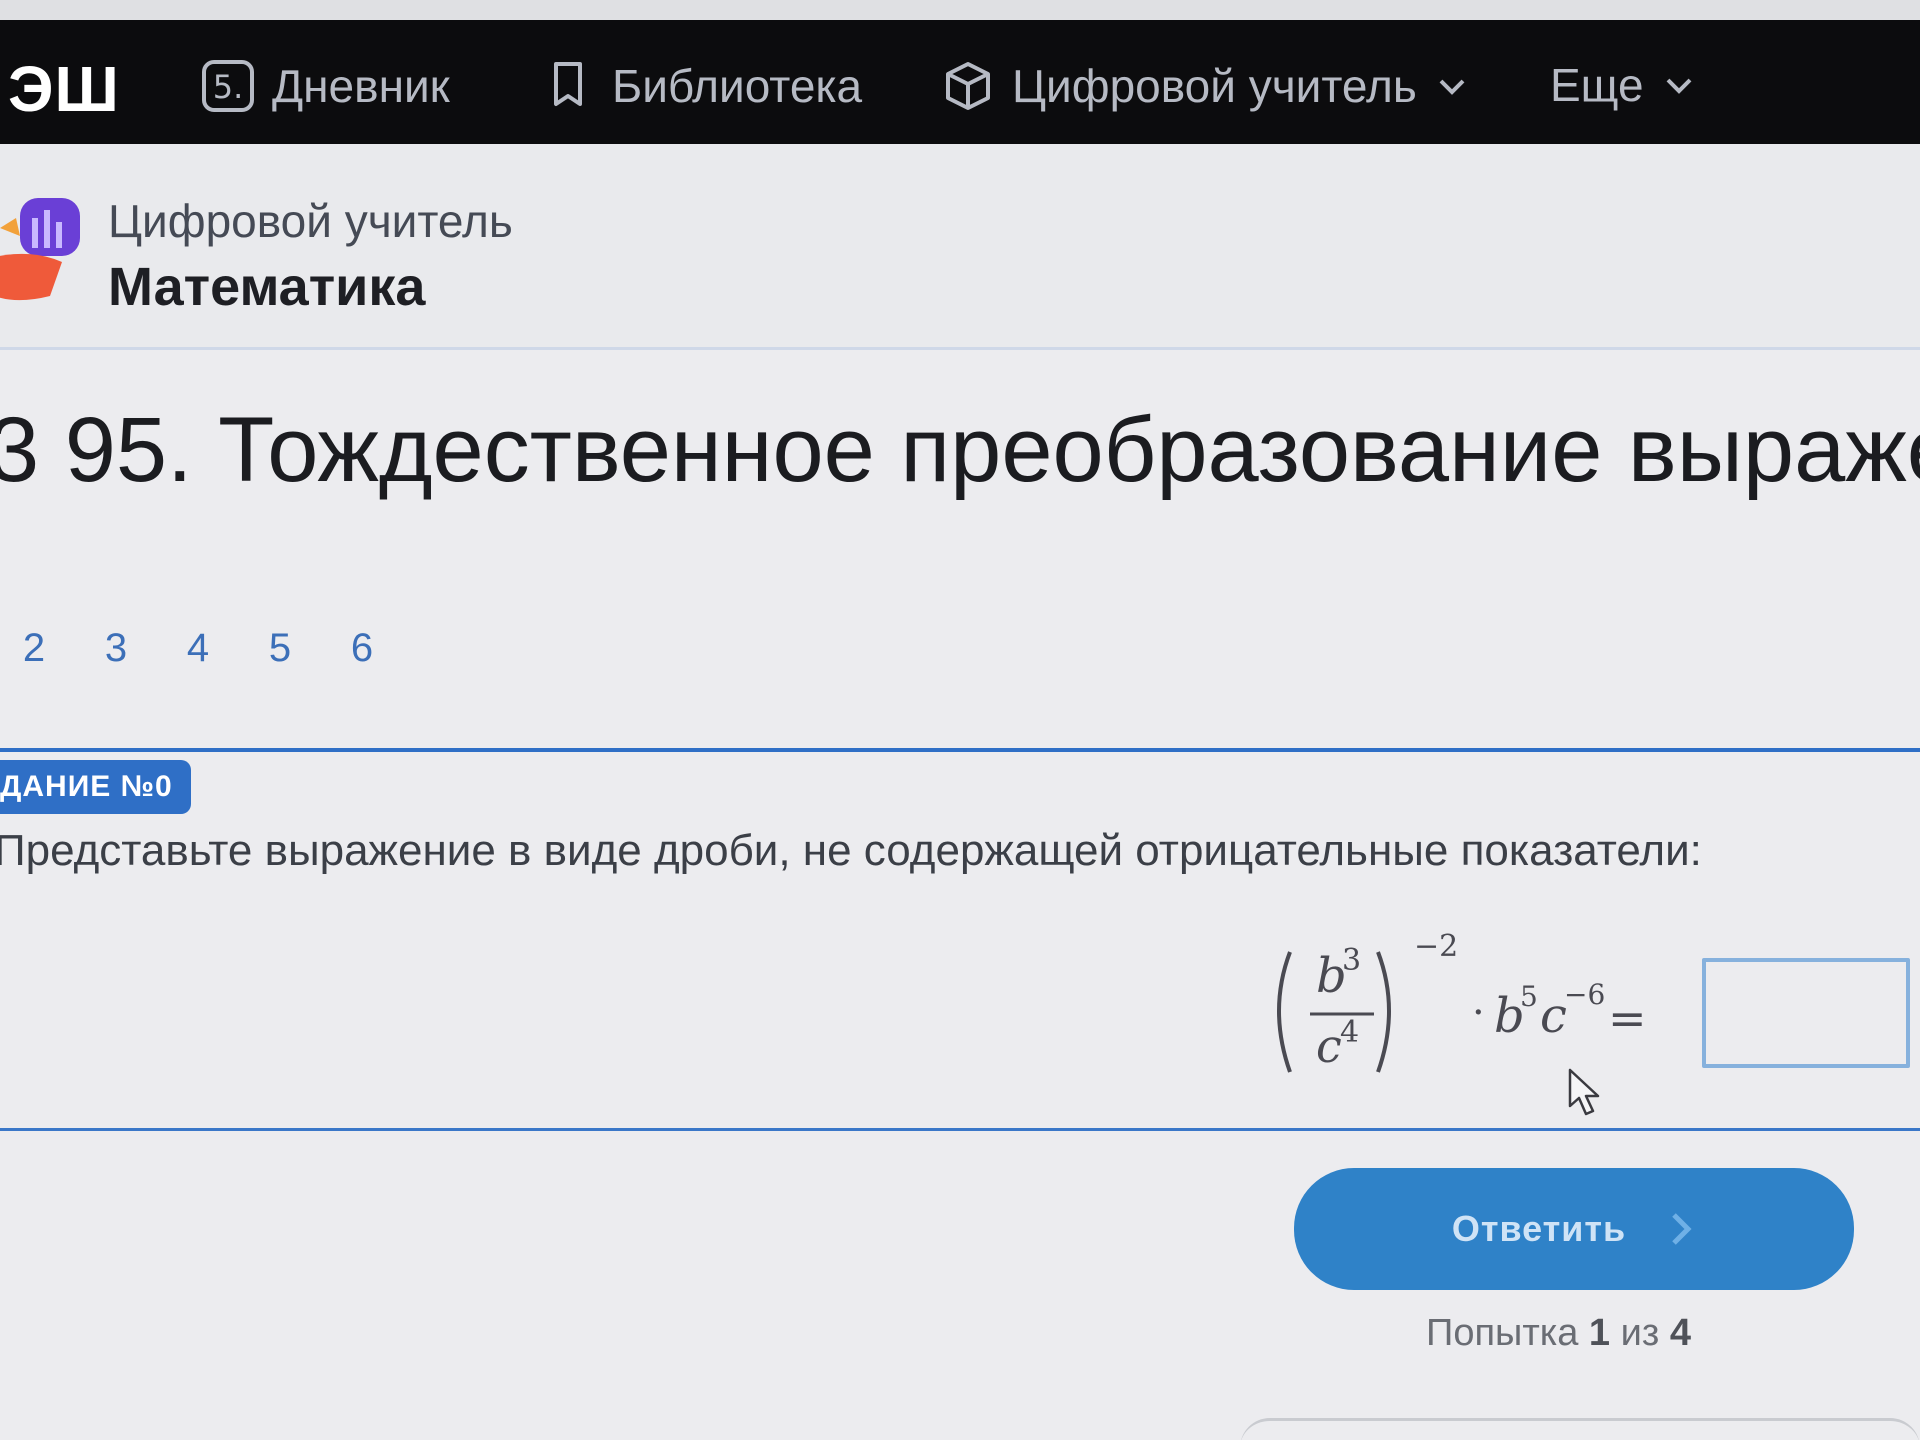 Image resolution: width=1920 pixels, height=1440 pixels. What do you see at coordinates (361, 86) in the screenshot?
I see `nav-item-diary-label: Дневник` at bounding box center [361, 86].